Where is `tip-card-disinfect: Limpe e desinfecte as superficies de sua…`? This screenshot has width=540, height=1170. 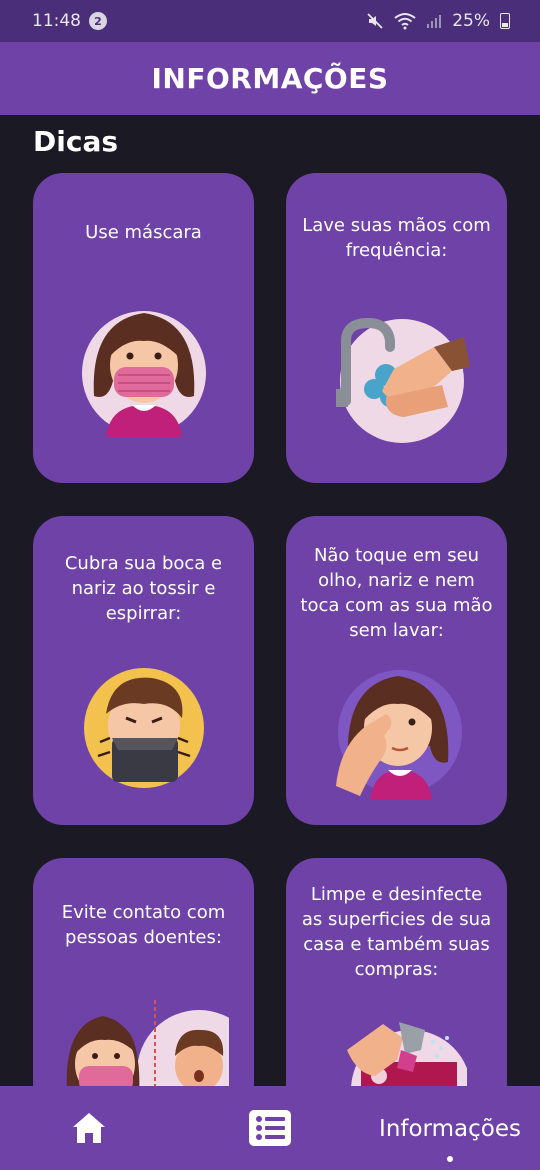
tip-card-disinfect: Limpe e desinfecte as superficies de sua… is located at coordinates (396, 972).